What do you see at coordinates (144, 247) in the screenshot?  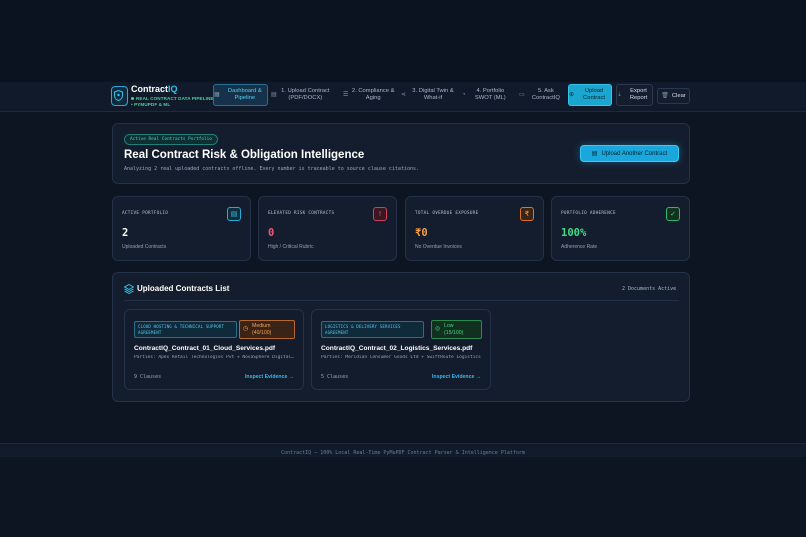 I see `stat-foot: Uploaded Contracts` at bounding box center [144, 247].